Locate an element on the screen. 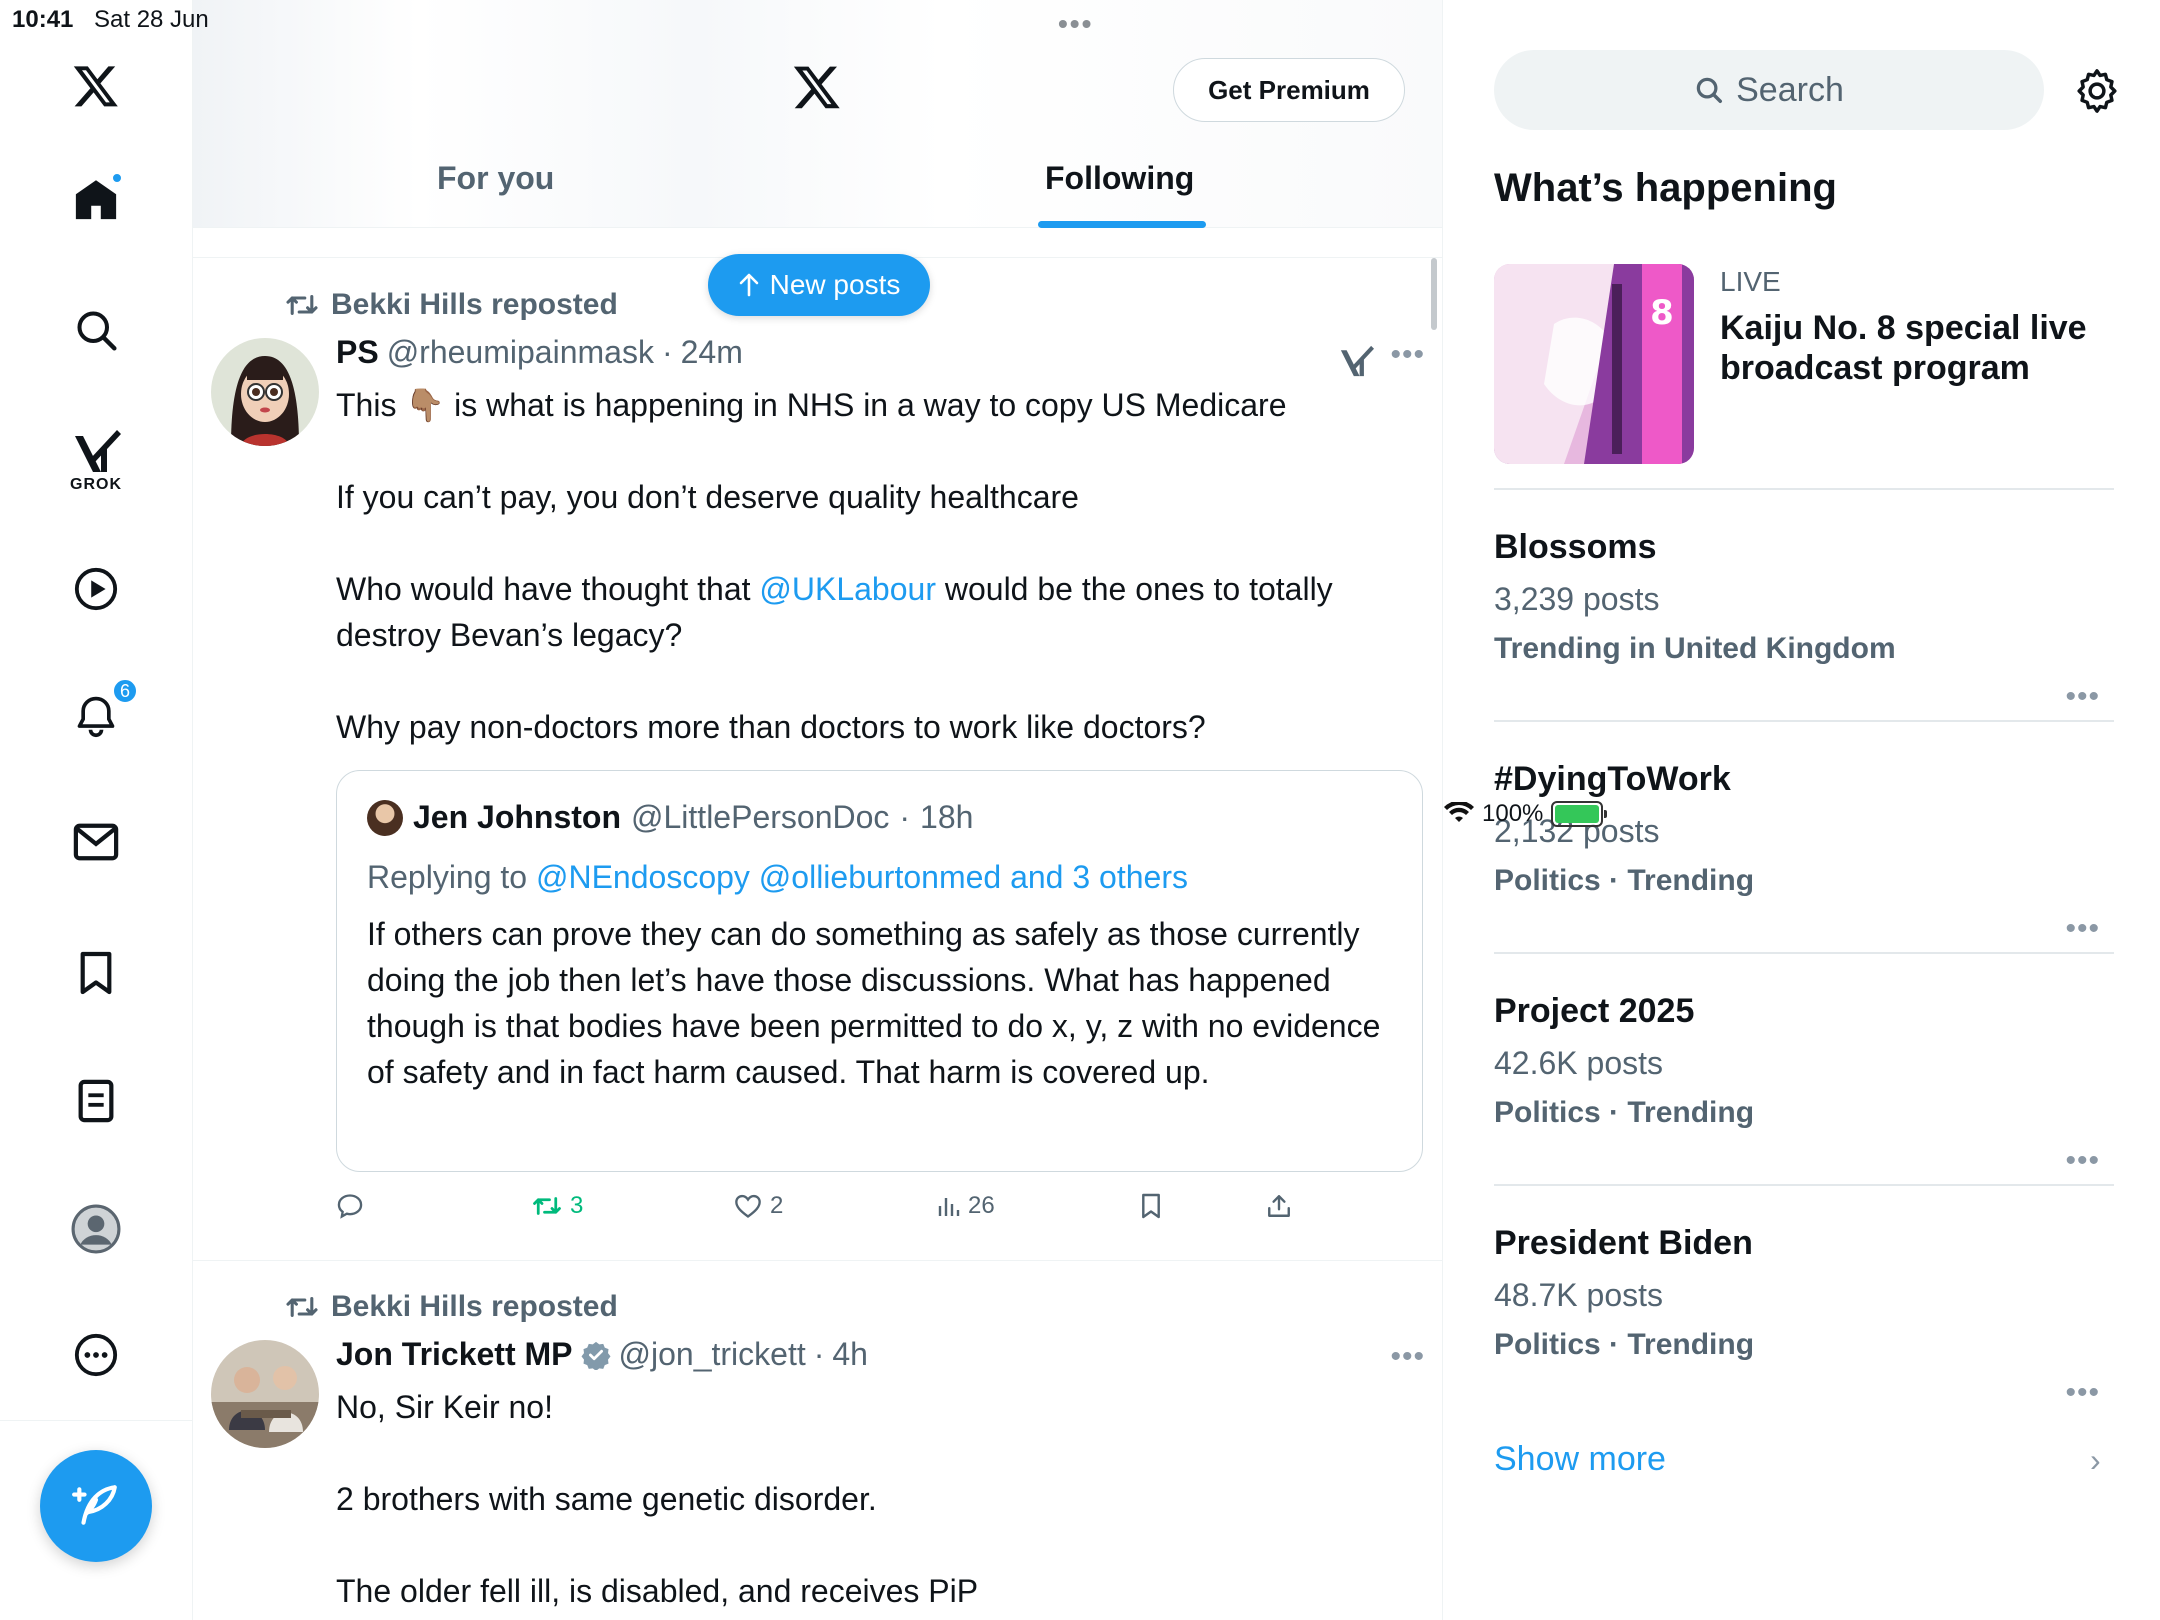 The image size is (2160, 1620). battery-percent: 100% is located at coordinates (1513, 813).